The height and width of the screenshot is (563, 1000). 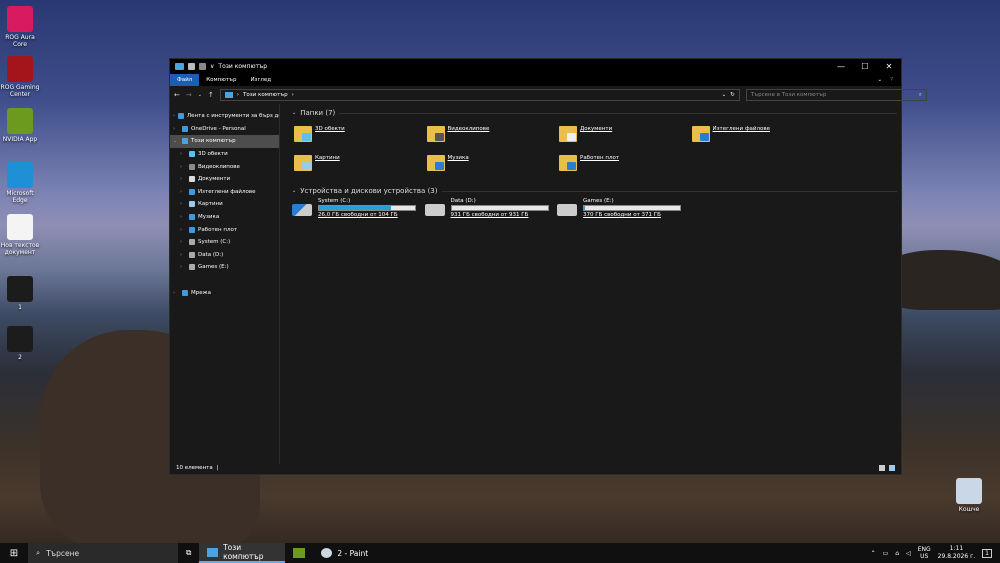 What do you see at coordinates (179, 66) in the screenshot?
I see `computer-icon` at bounding box center [179, 66].